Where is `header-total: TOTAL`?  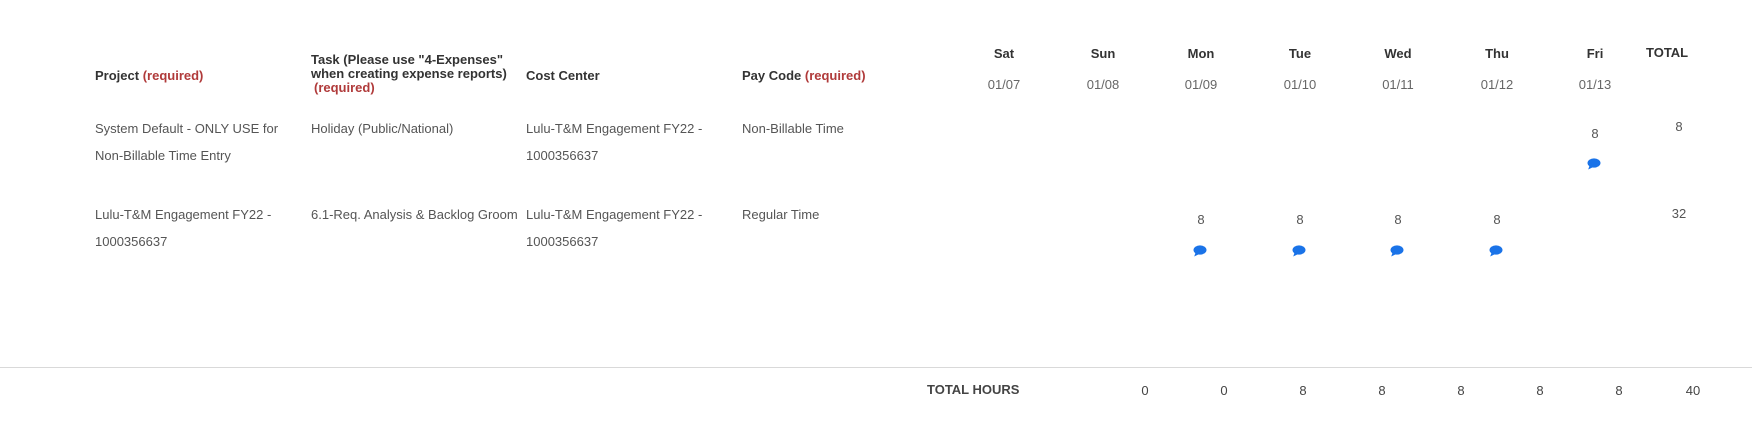
header-total: TOTAL is located at coordinates (1667, 52).